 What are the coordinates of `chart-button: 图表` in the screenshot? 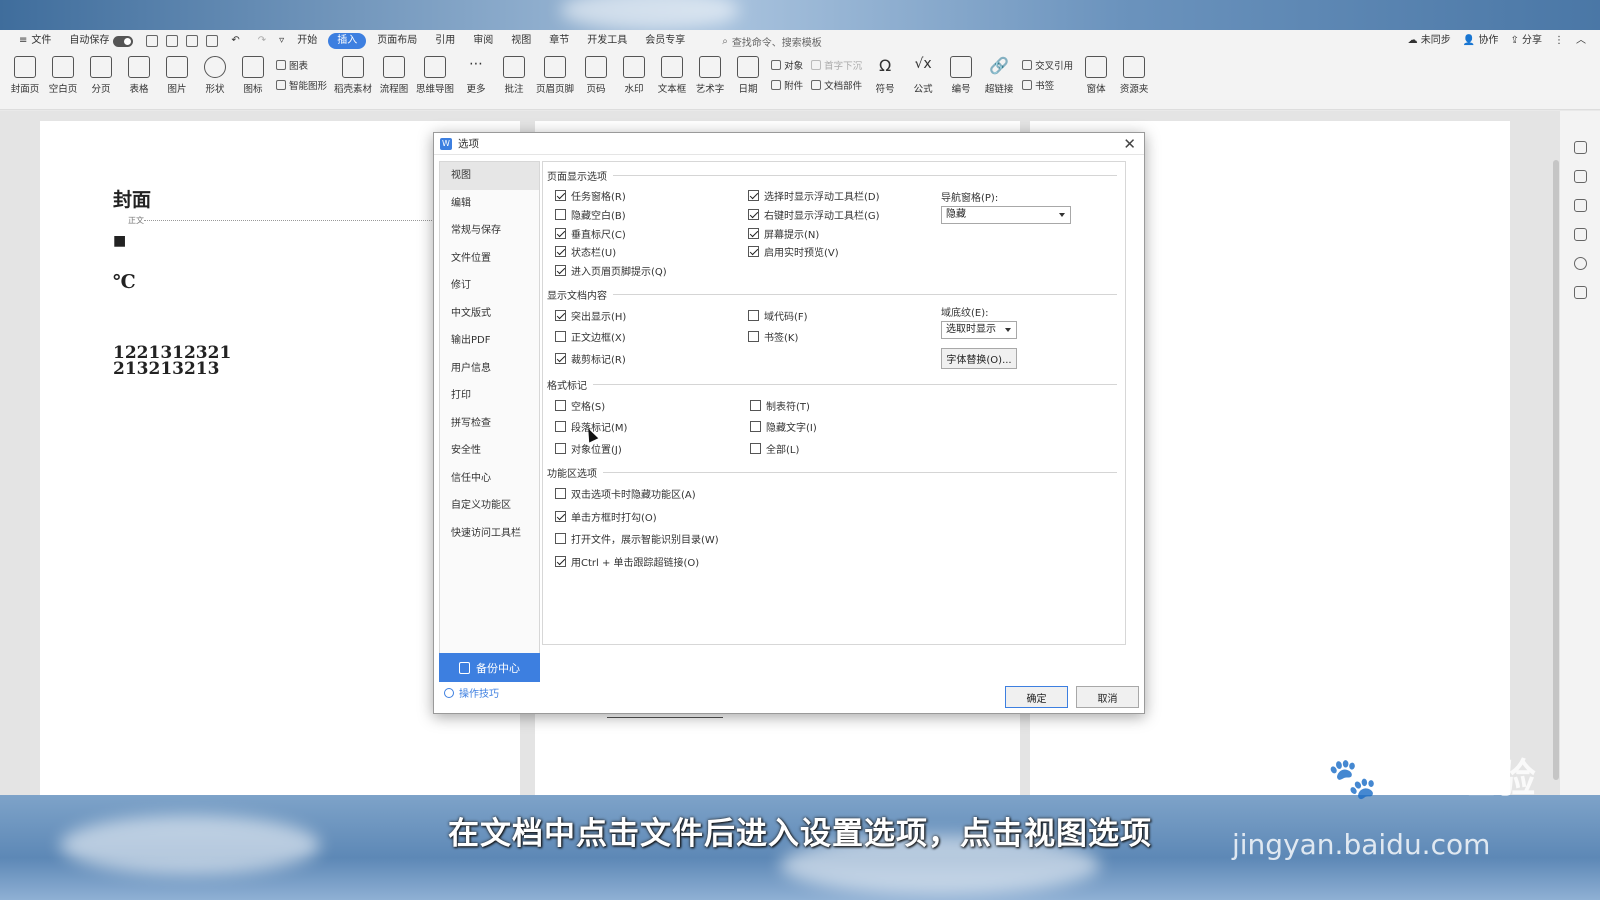 It's located at (301, 65).